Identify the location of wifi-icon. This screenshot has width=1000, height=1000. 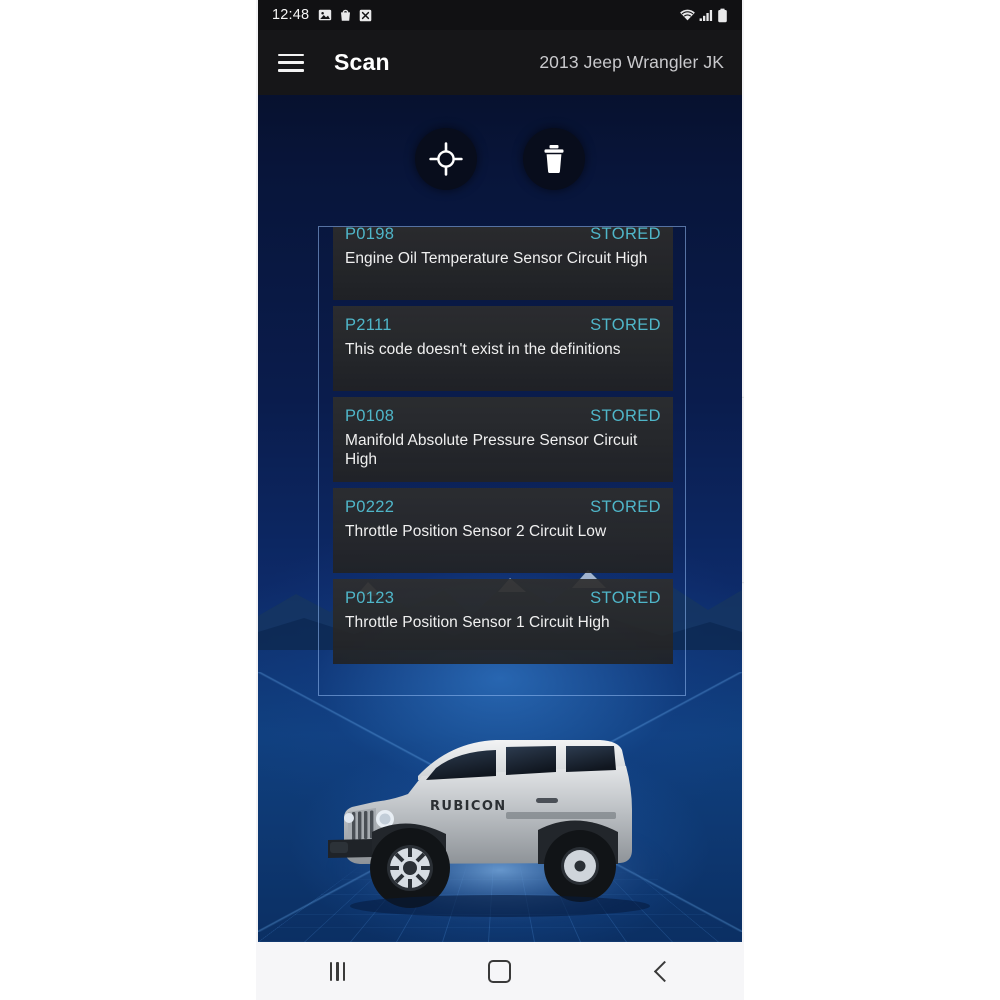
(687, 15).